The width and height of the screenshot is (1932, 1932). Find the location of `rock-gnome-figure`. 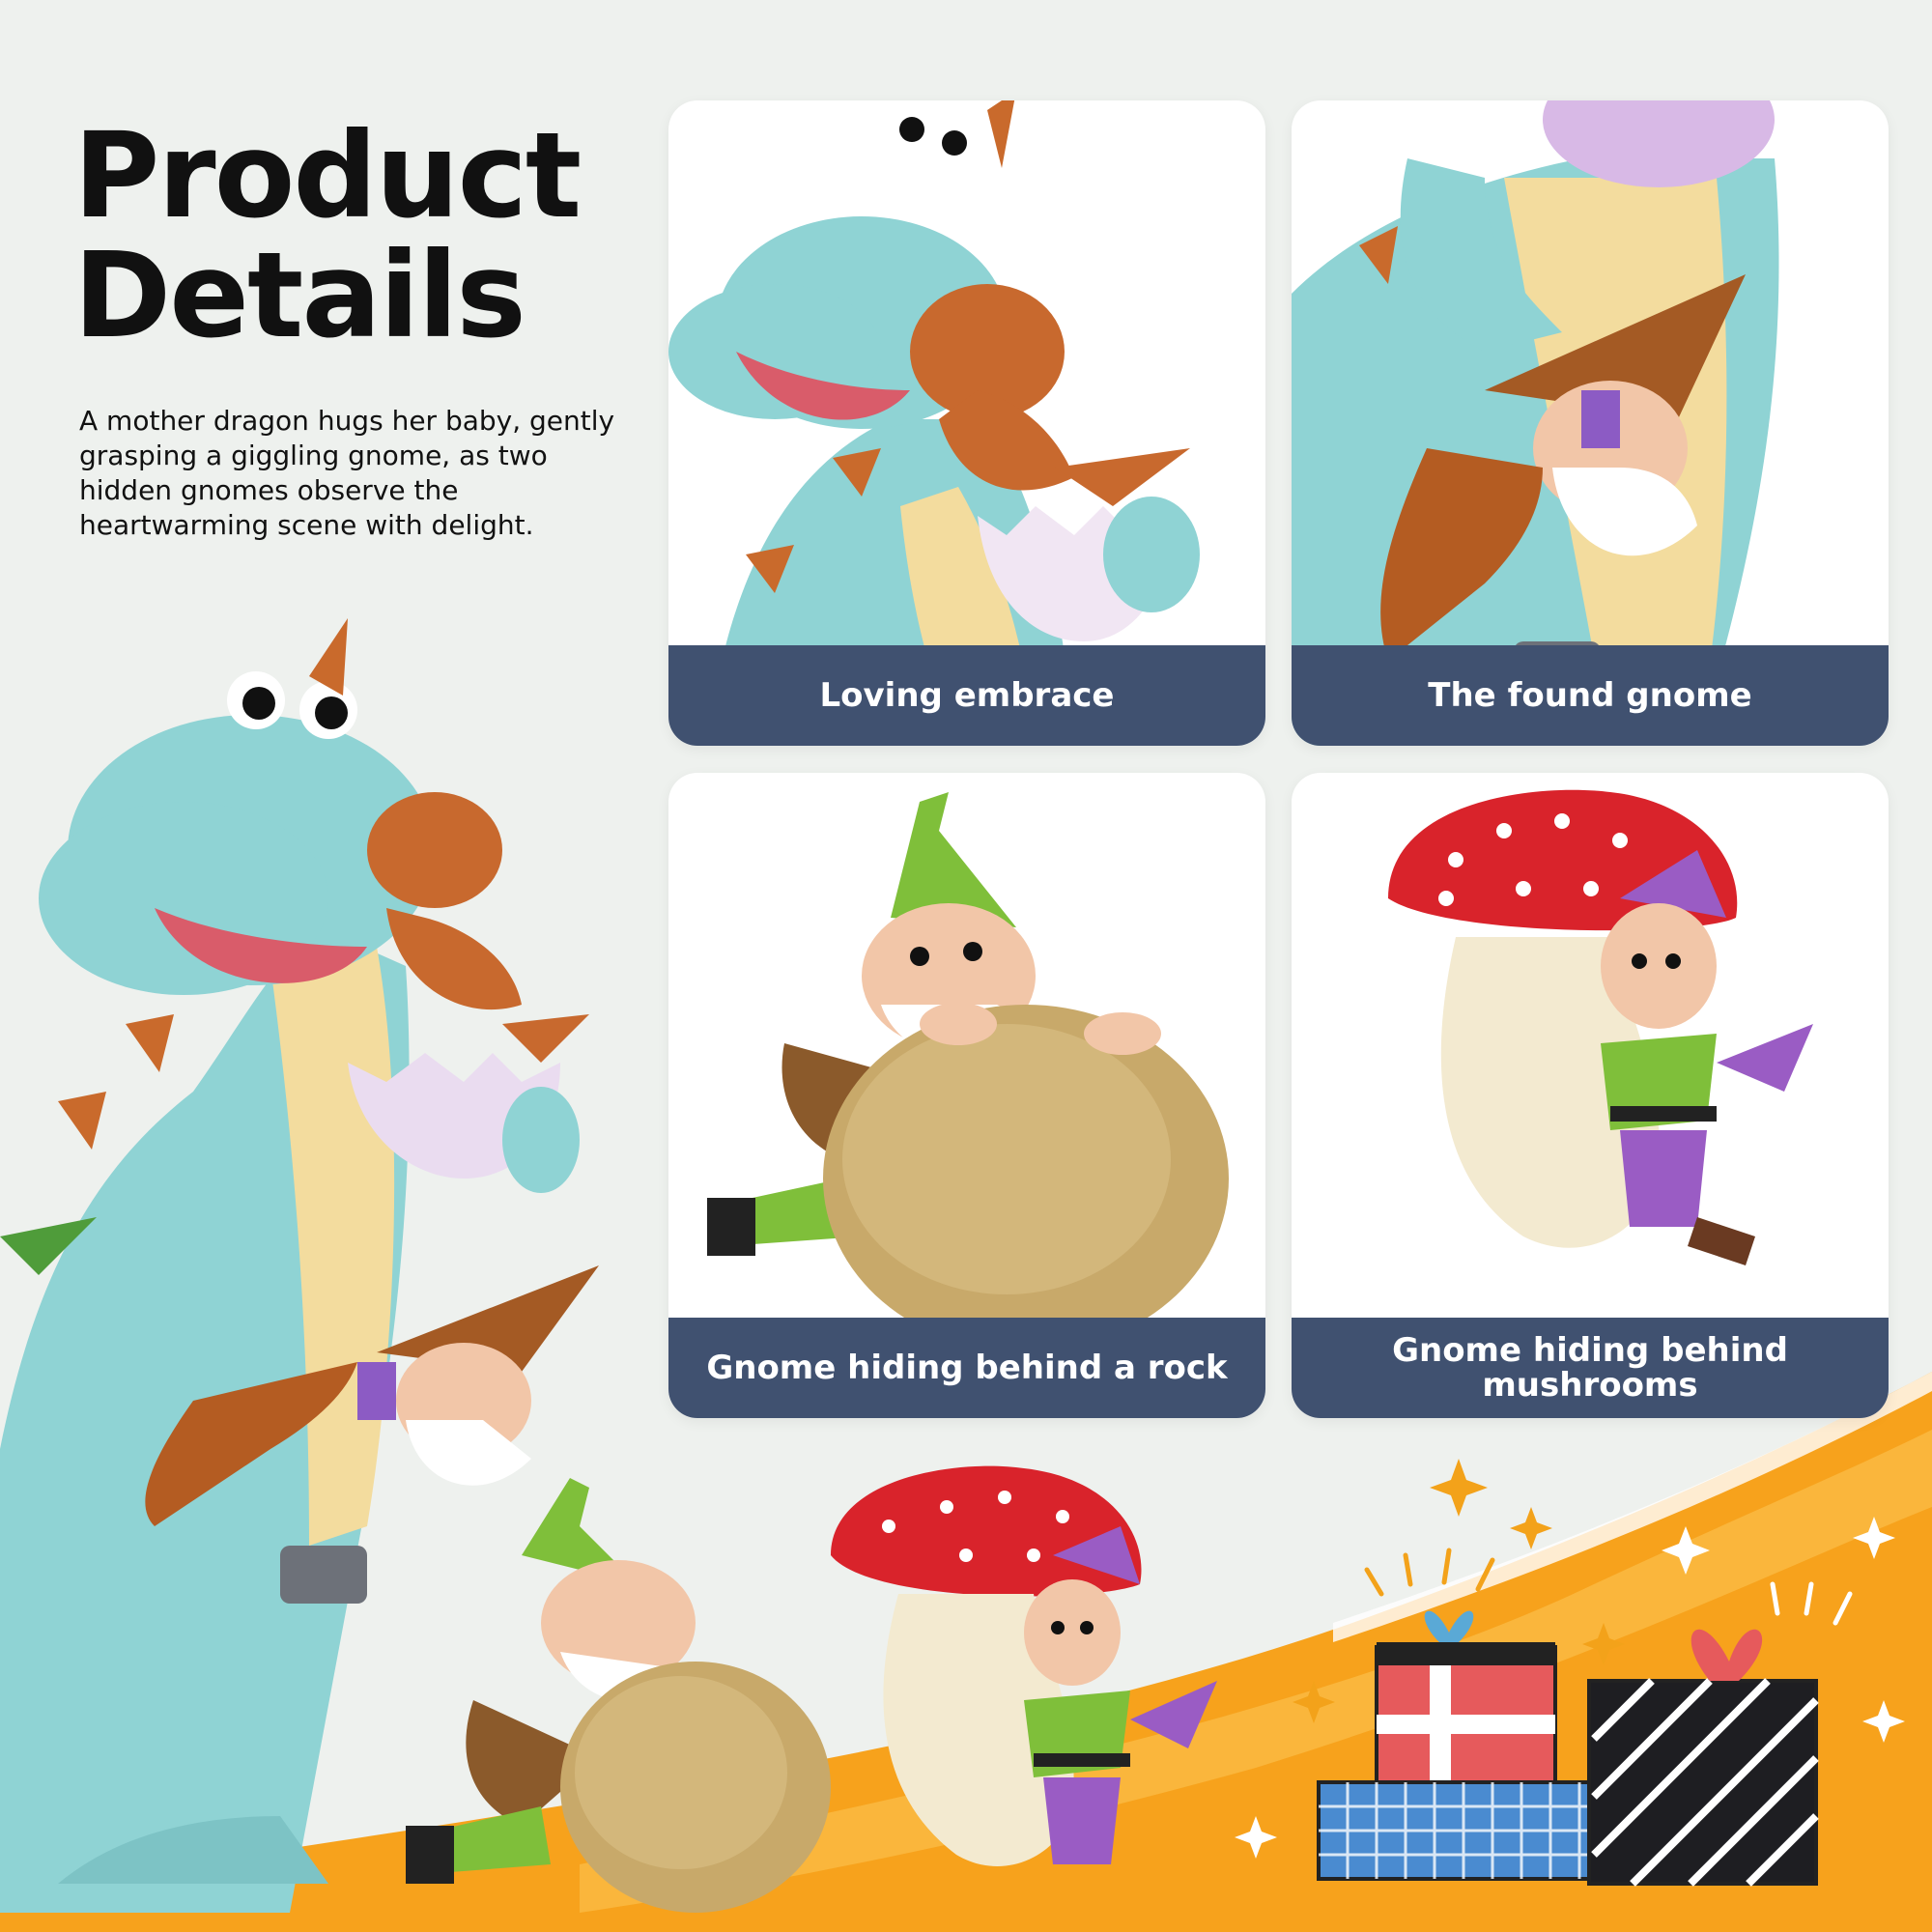

rock-gnome-figure is located at coordinates (618, 1695).